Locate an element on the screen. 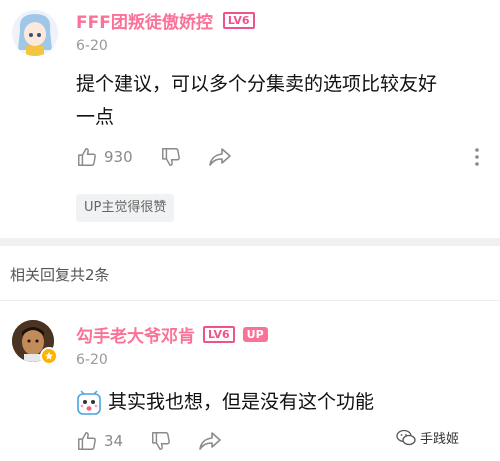 The width and height of the screenshot is (500, 461). comment-text: 其实我也想，但是没有这个功能 is located at coordinates (225, 402).